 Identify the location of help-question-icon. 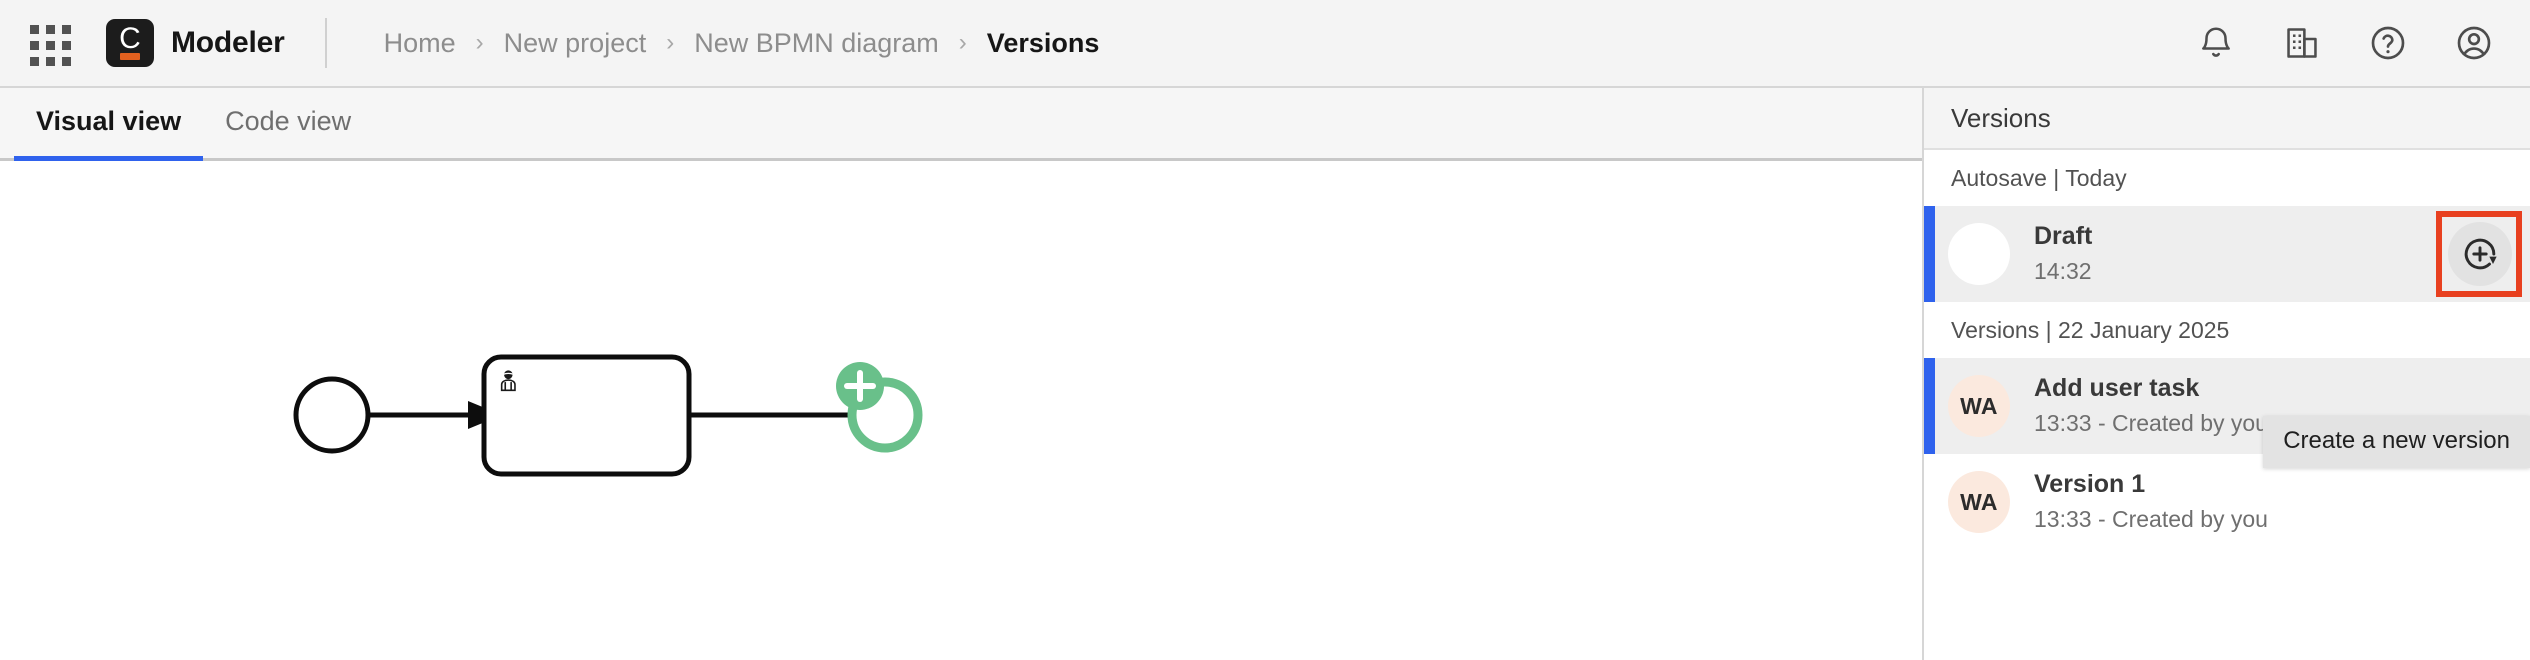
(2388, 43).